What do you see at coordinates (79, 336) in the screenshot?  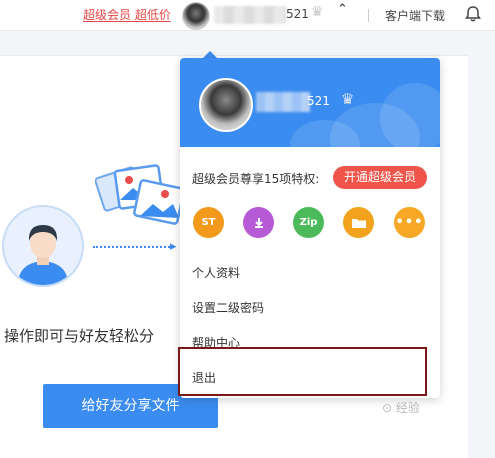 I see `share-description: 操作即可与好友轻松分` at bounding box center [79, 336].